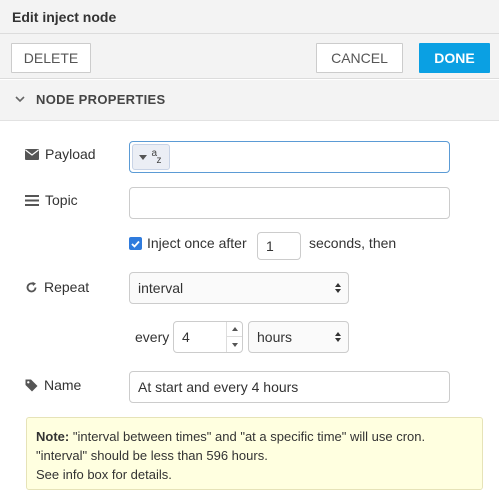 The width and height of the screenshot is (499, 504). Describe the element at coordinates (32, 154) in the screenshot. I see `envelope-icon` at that location.